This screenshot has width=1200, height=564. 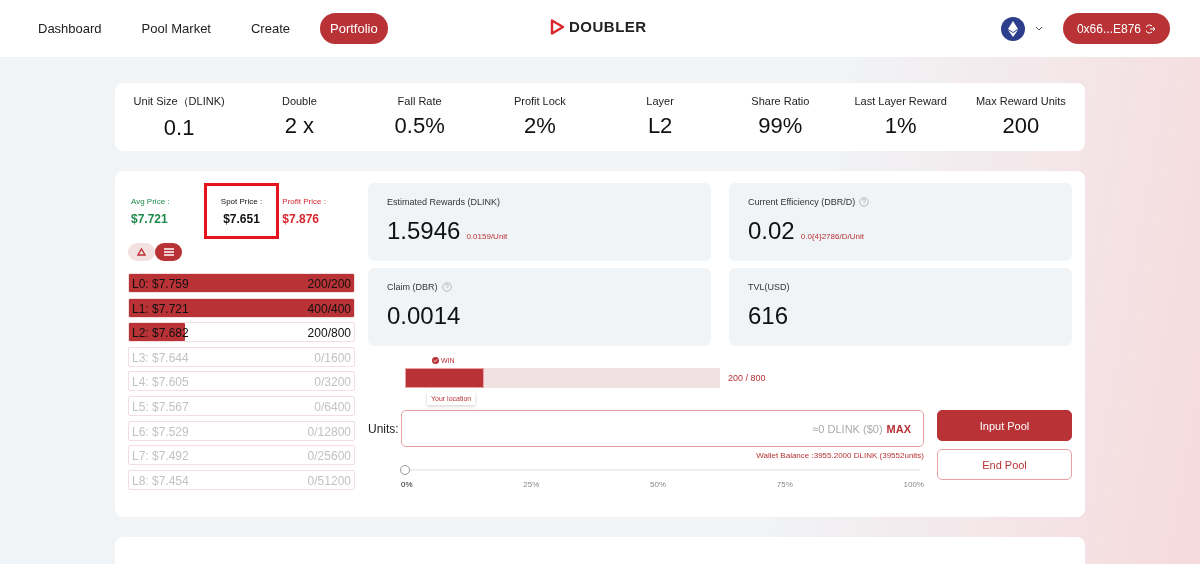 I want to click on metric-label: Current Efficiency (DBR/D), so click(x=802, y=202).